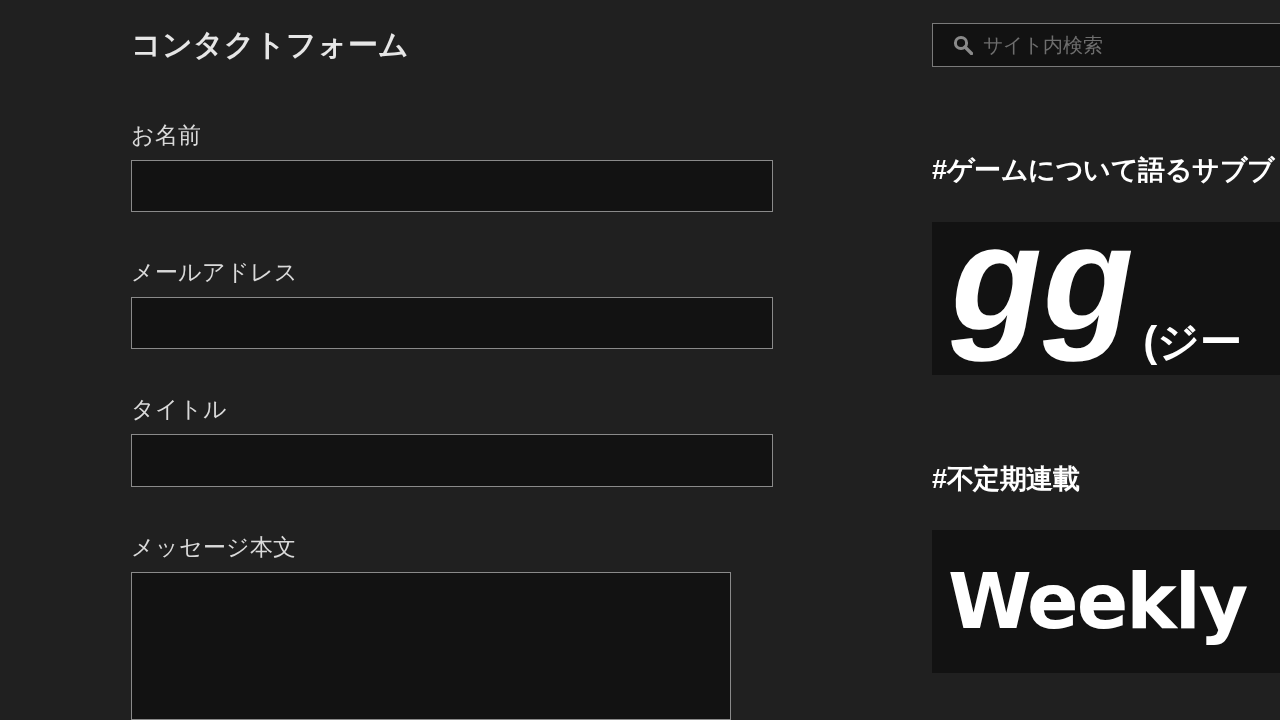  I want to click on field-label: メールアドレス, so click(215, 273).